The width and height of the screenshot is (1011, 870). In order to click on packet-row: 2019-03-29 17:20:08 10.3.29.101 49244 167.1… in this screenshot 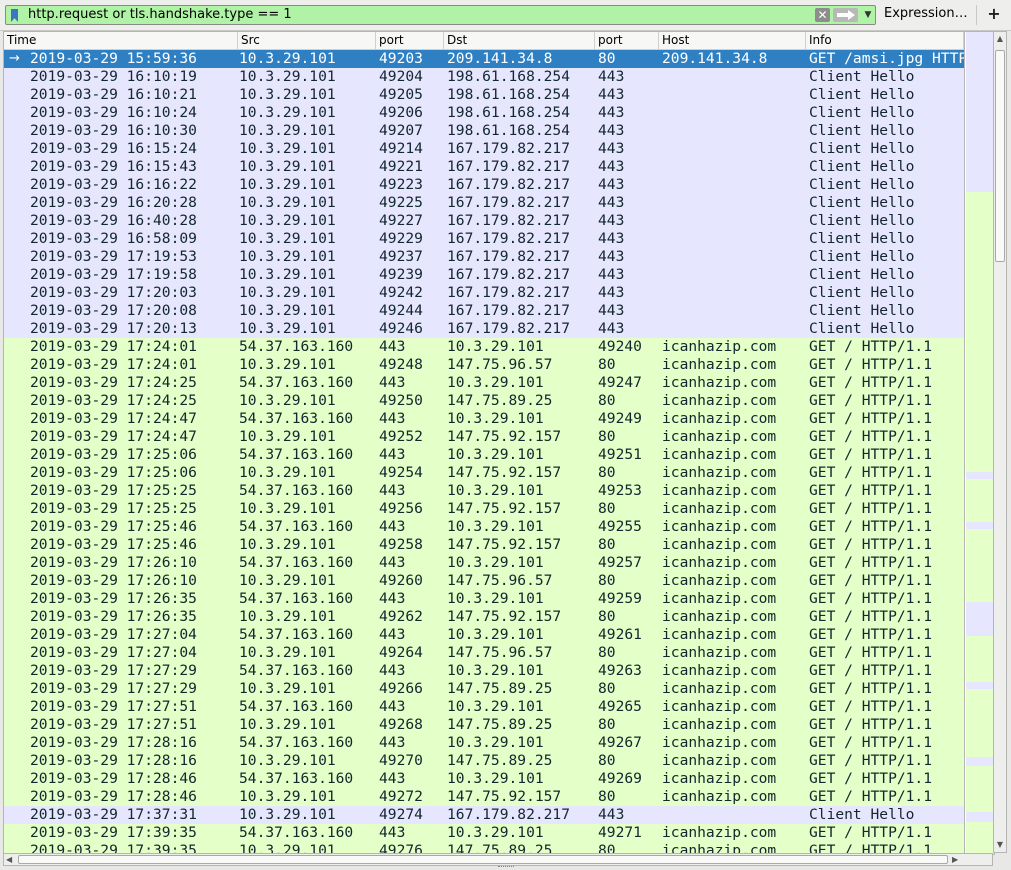, I will do `click(484, 311)`.